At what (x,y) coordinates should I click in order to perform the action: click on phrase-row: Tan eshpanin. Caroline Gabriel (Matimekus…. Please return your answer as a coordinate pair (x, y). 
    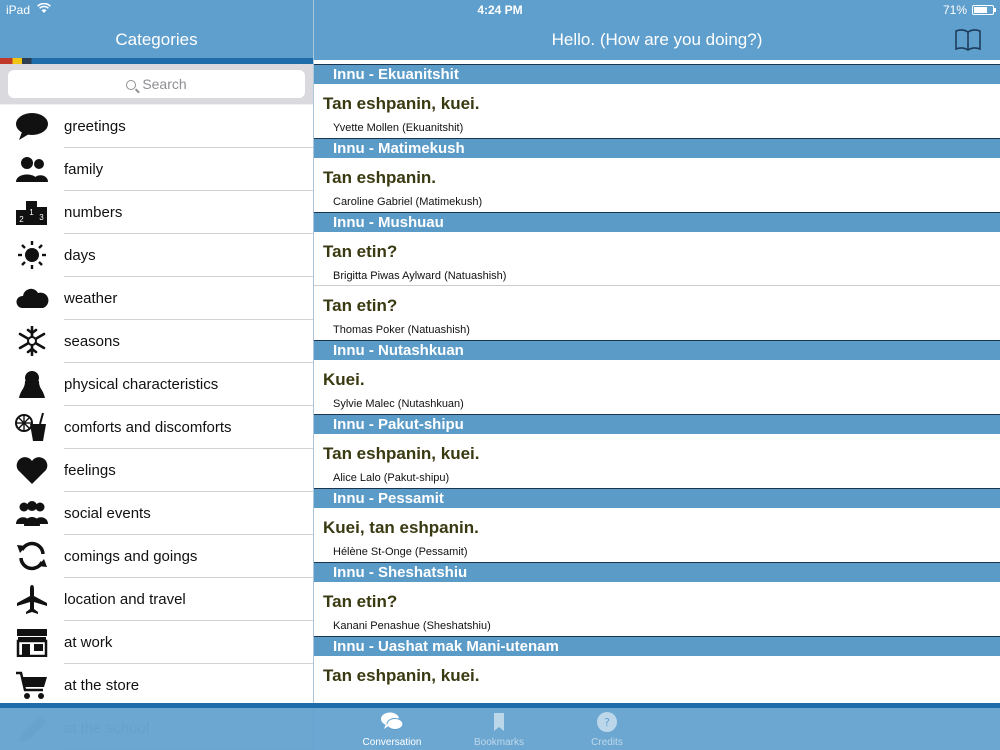
    Looking at the image, I should click on (657, 185).